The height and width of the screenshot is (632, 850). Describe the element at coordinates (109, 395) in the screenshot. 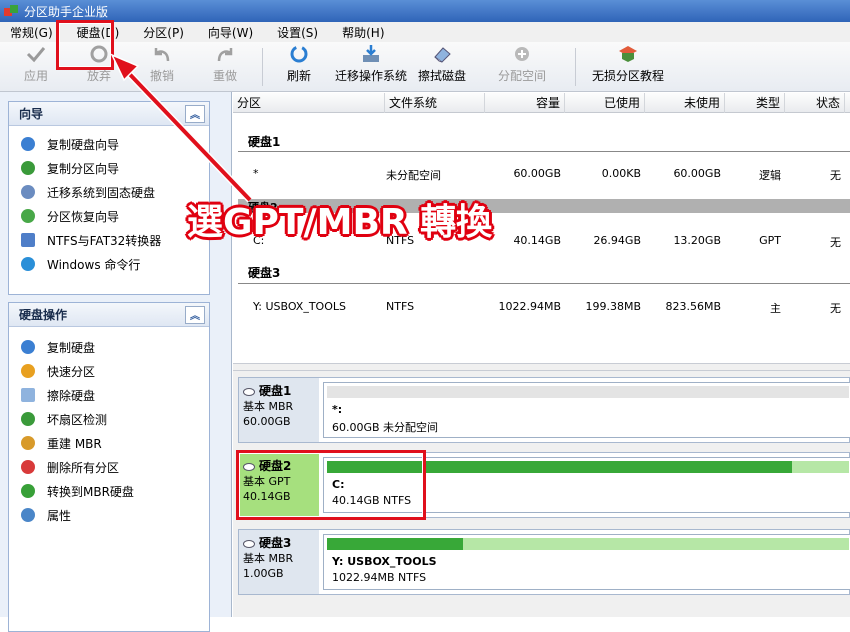

I see `disk-op-wipe-disk: 擦除硬盘` at that location.